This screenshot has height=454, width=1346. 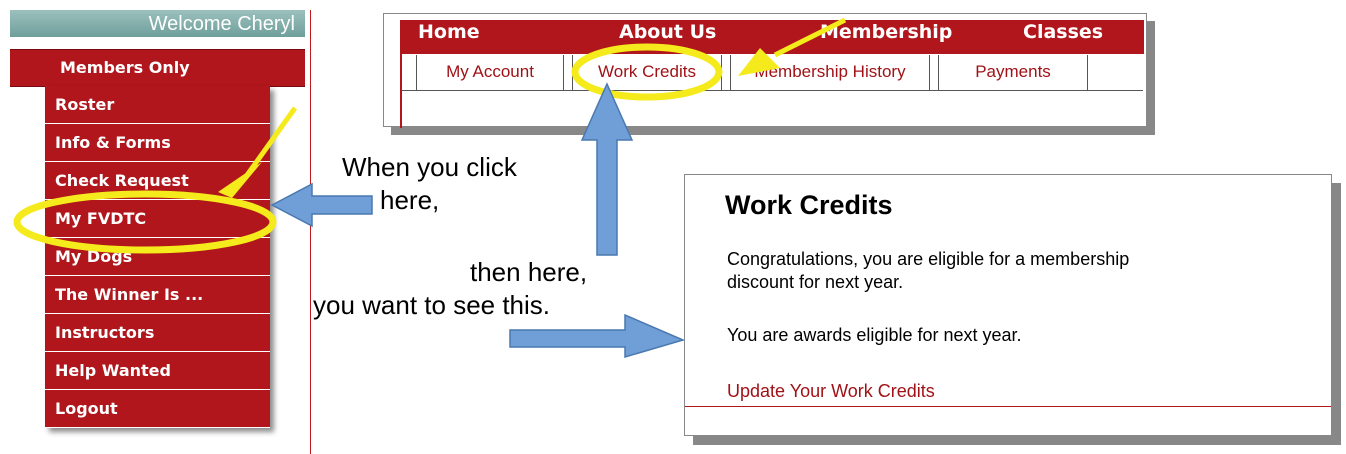 I want to click on highlight-ellipse-my-fvdtc, so click(x=145, y=222).